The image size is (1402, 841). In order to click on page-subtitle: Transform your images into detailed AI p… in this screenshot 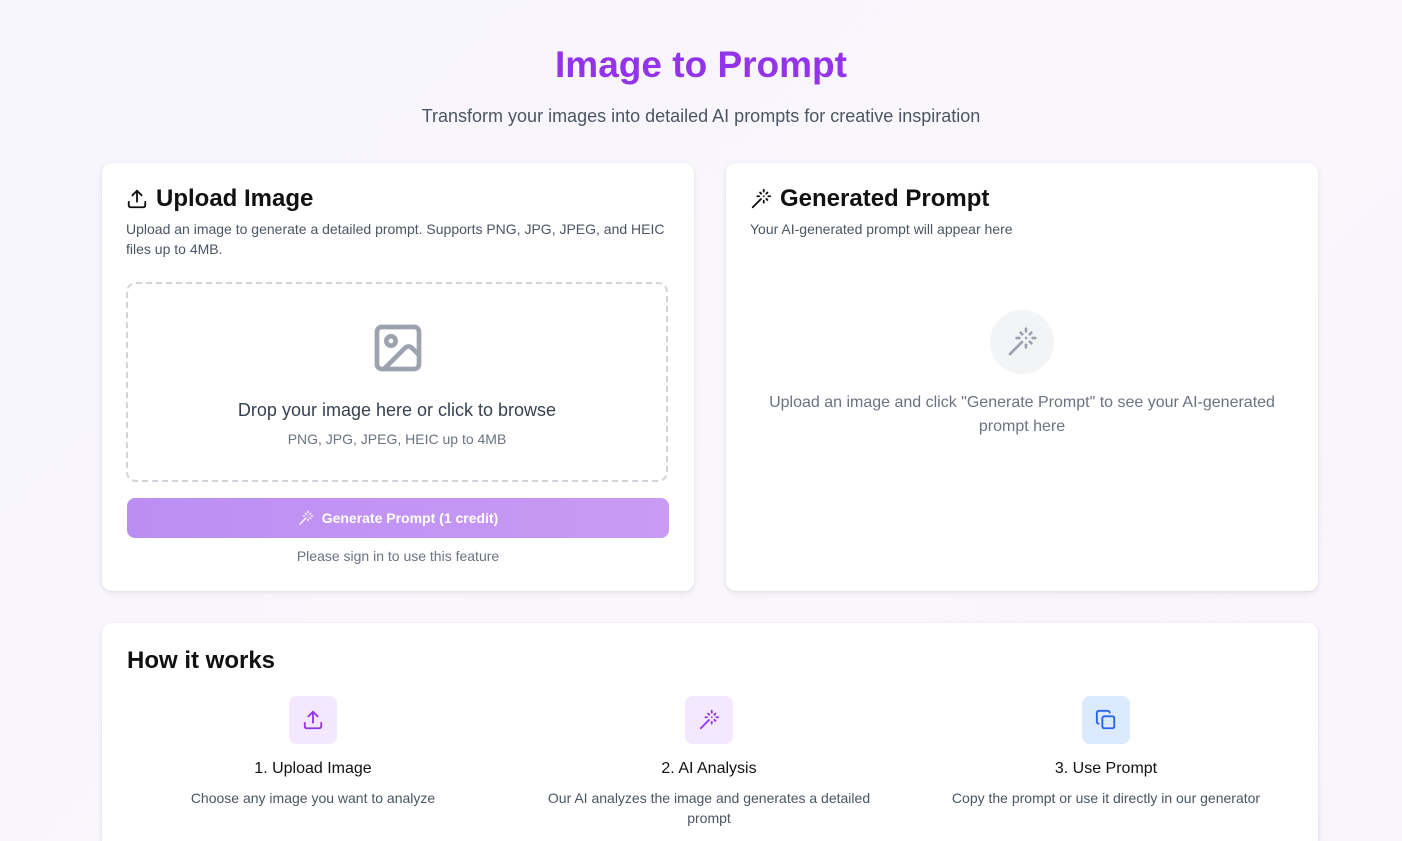, I will do `click(701, 116)`.